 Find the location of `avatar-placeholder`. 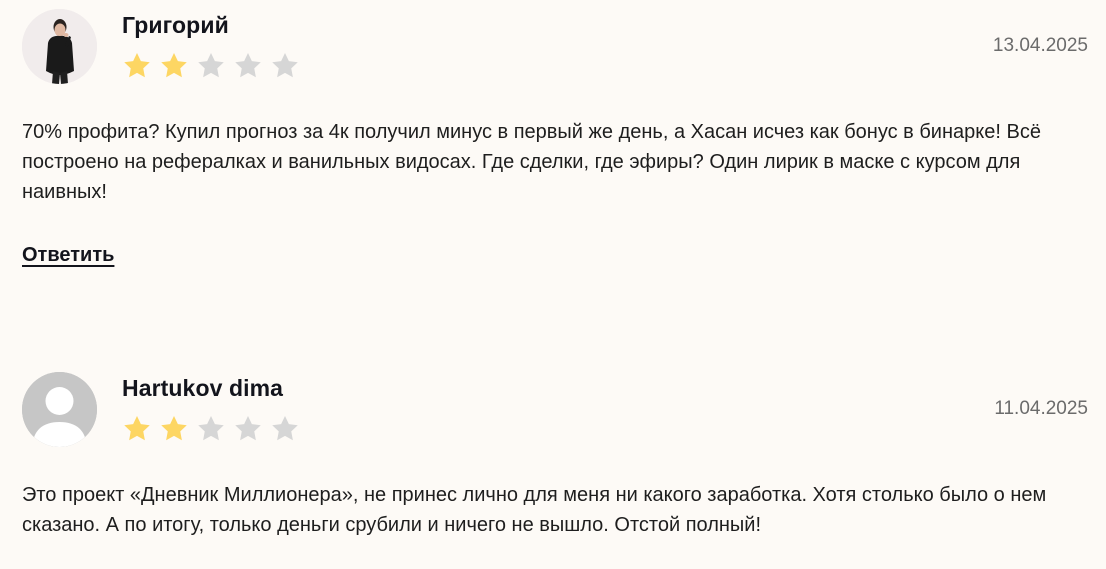

avatar-placeholder is located at coordinates (59, 409).